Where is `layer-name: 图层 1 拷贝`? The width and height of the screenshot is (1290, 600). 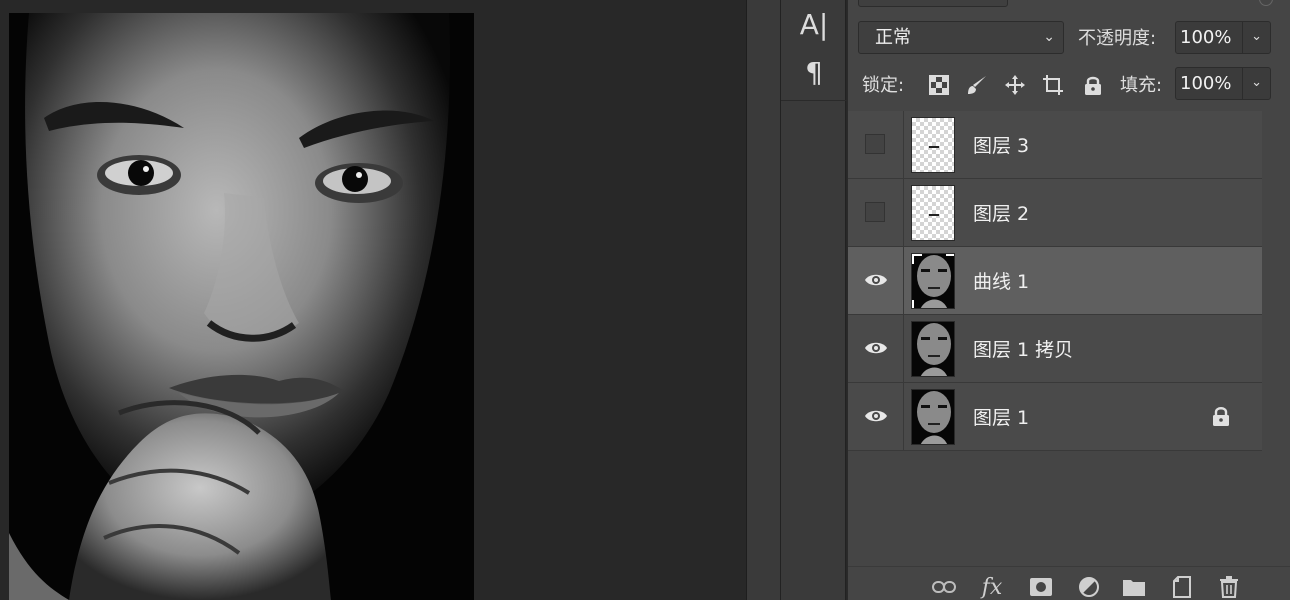 layer-name: 图层 1 拷贝 is located at coordinates (1023, 348).